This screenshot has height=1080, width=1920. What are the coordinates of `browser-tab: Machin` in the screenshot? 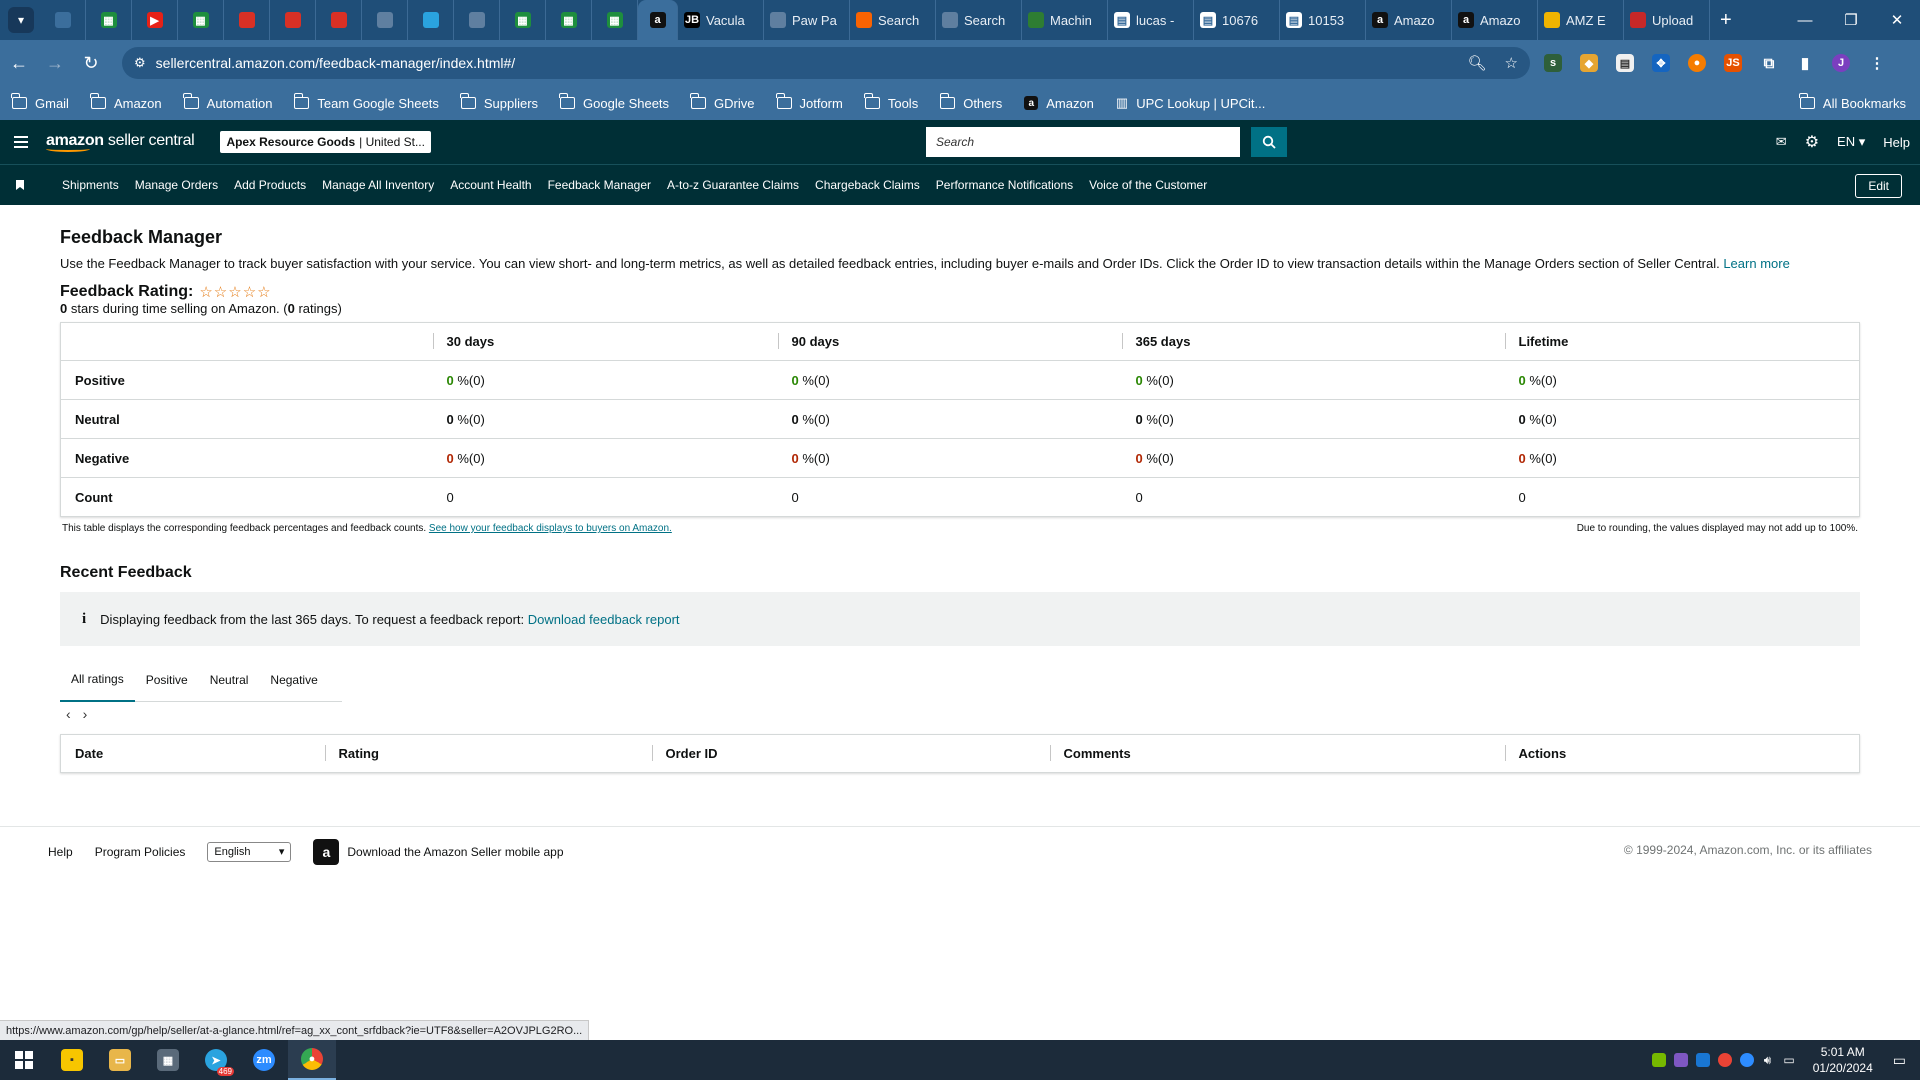 It's located at (1065, 20).